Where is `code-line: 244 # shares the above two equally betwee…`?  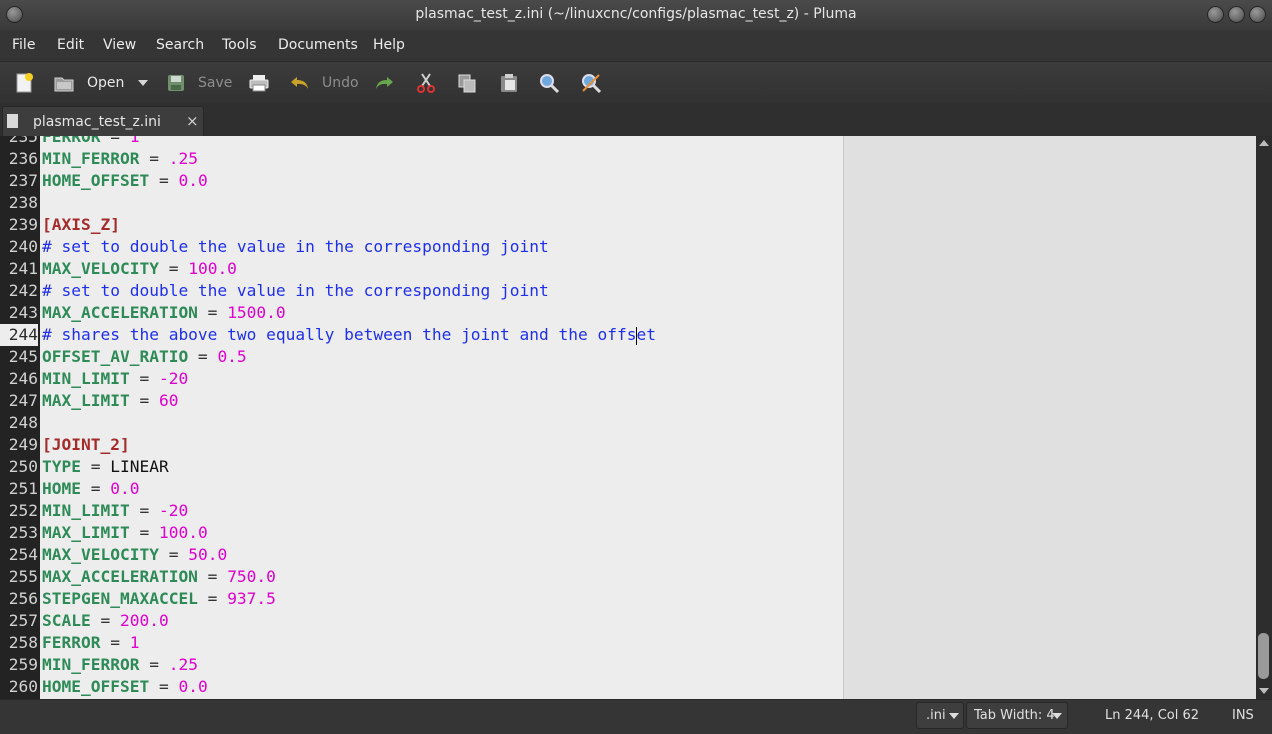 code-line: 244 # shares the above two equally betwee… is located at coordinates (628, 335).